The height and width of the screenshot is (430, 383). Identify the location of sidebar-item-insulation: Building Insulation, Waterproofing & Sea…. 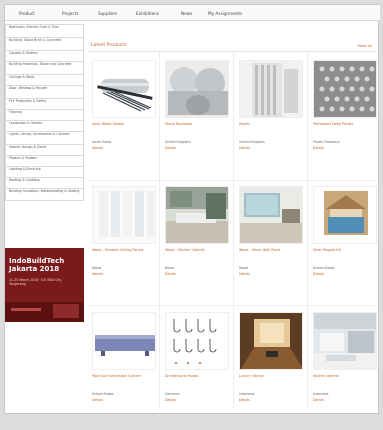
(44, 194).